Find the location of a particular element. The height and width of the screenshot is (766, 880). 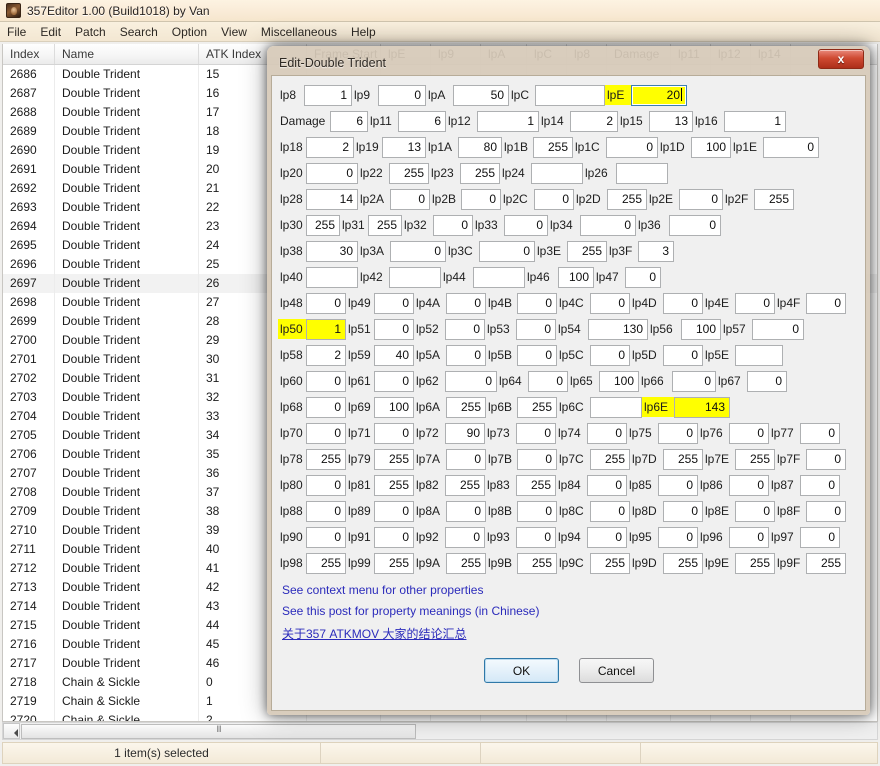

horizontal-scrollbar is located at coordinates (440, 731).